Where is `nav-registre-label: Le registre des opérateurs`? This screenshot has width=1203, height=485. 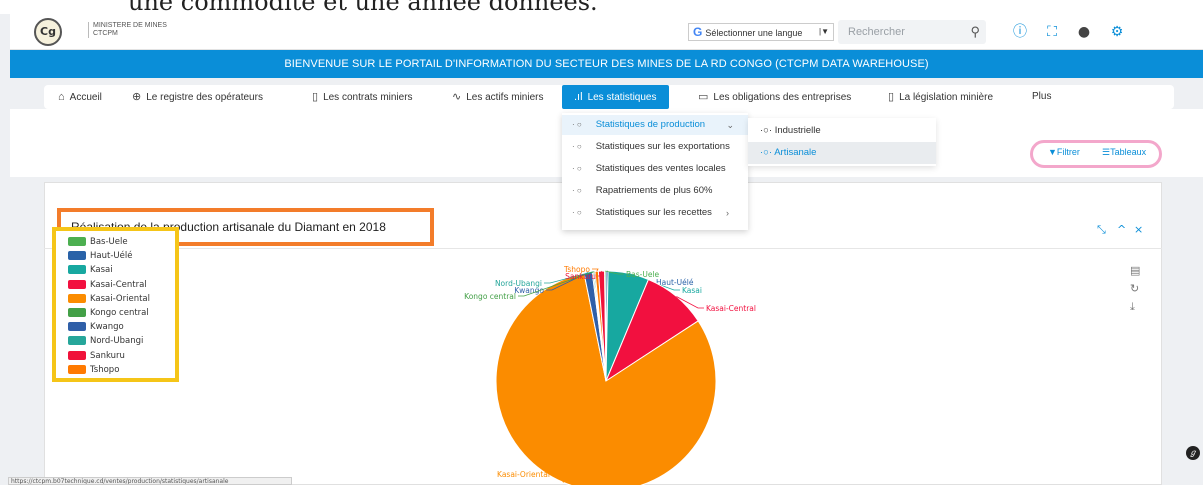 nav-registre-label: Le registre des opérateurs is located at coordinates (204, 97).